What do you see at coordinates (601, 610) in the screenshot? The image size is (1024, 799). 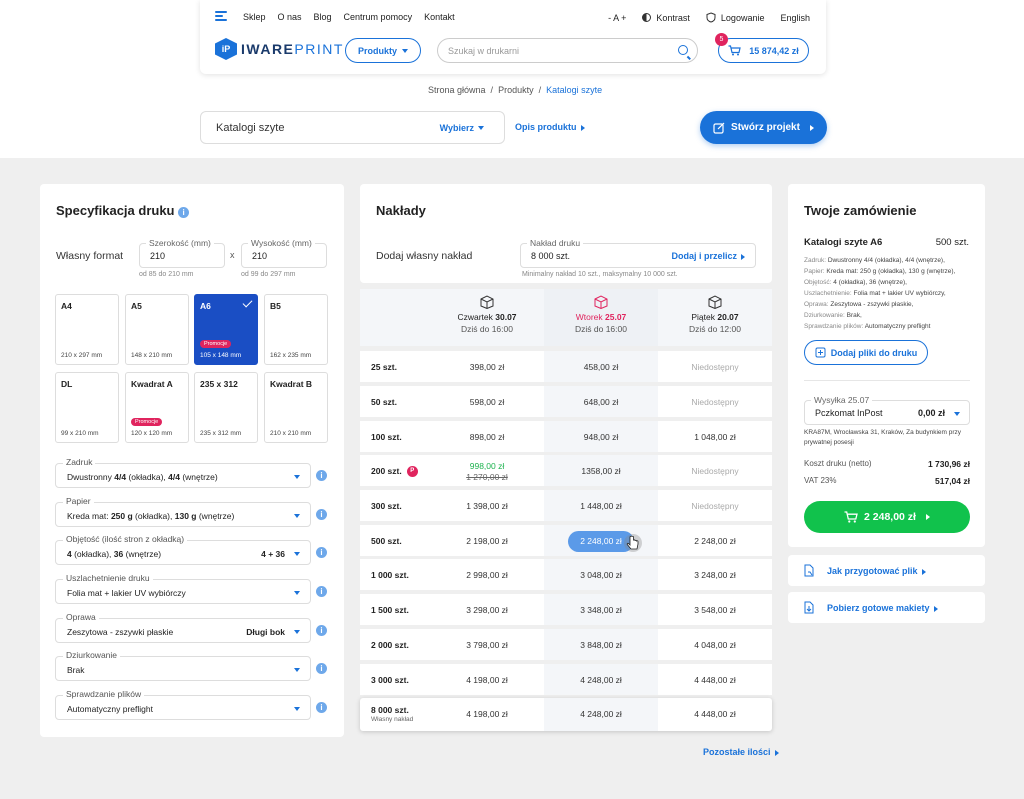 I see `price-cell: 3 348,00 zł` at bounding box center [601, 610].